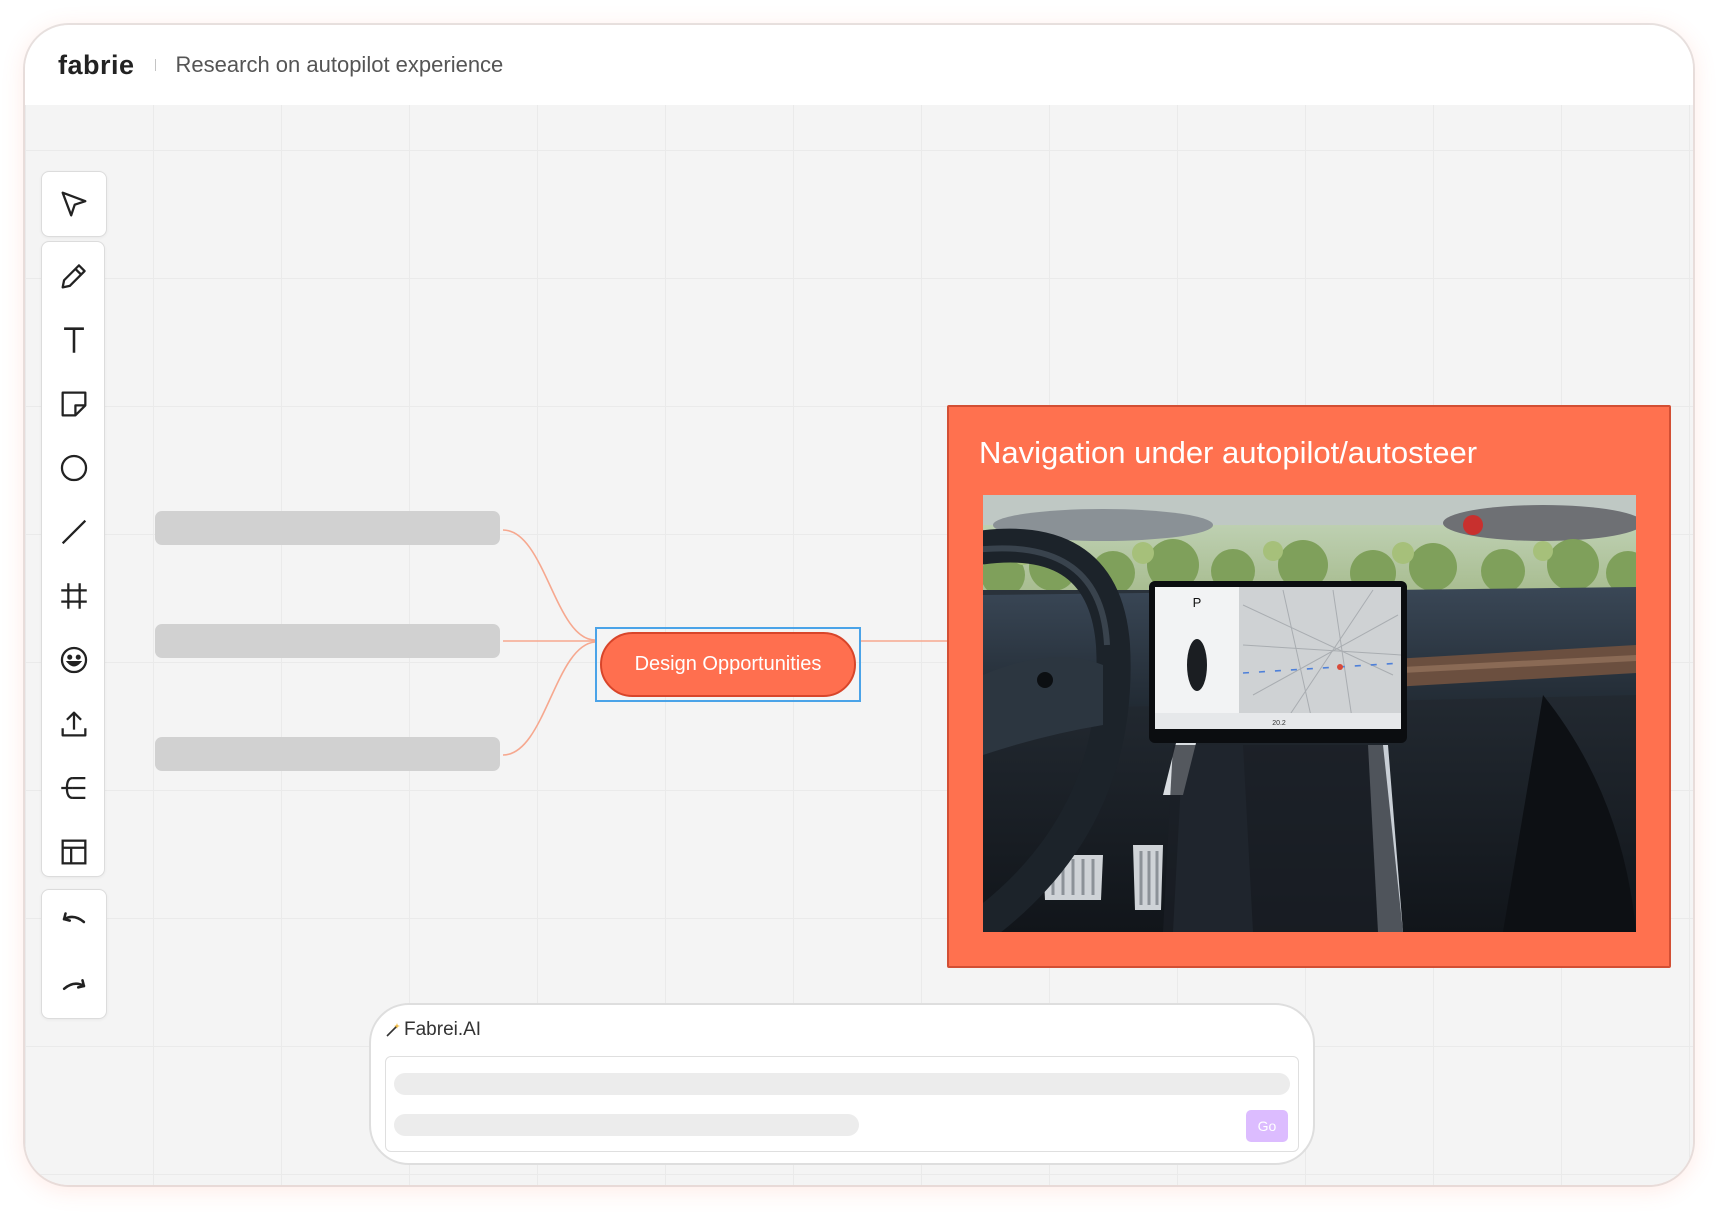 Image resolution: width=1733 pixels, height=1227 pixels. Describe the element at coordinates (96, 65) in the screenshot. I see `app-logo: fabrie` at that location.